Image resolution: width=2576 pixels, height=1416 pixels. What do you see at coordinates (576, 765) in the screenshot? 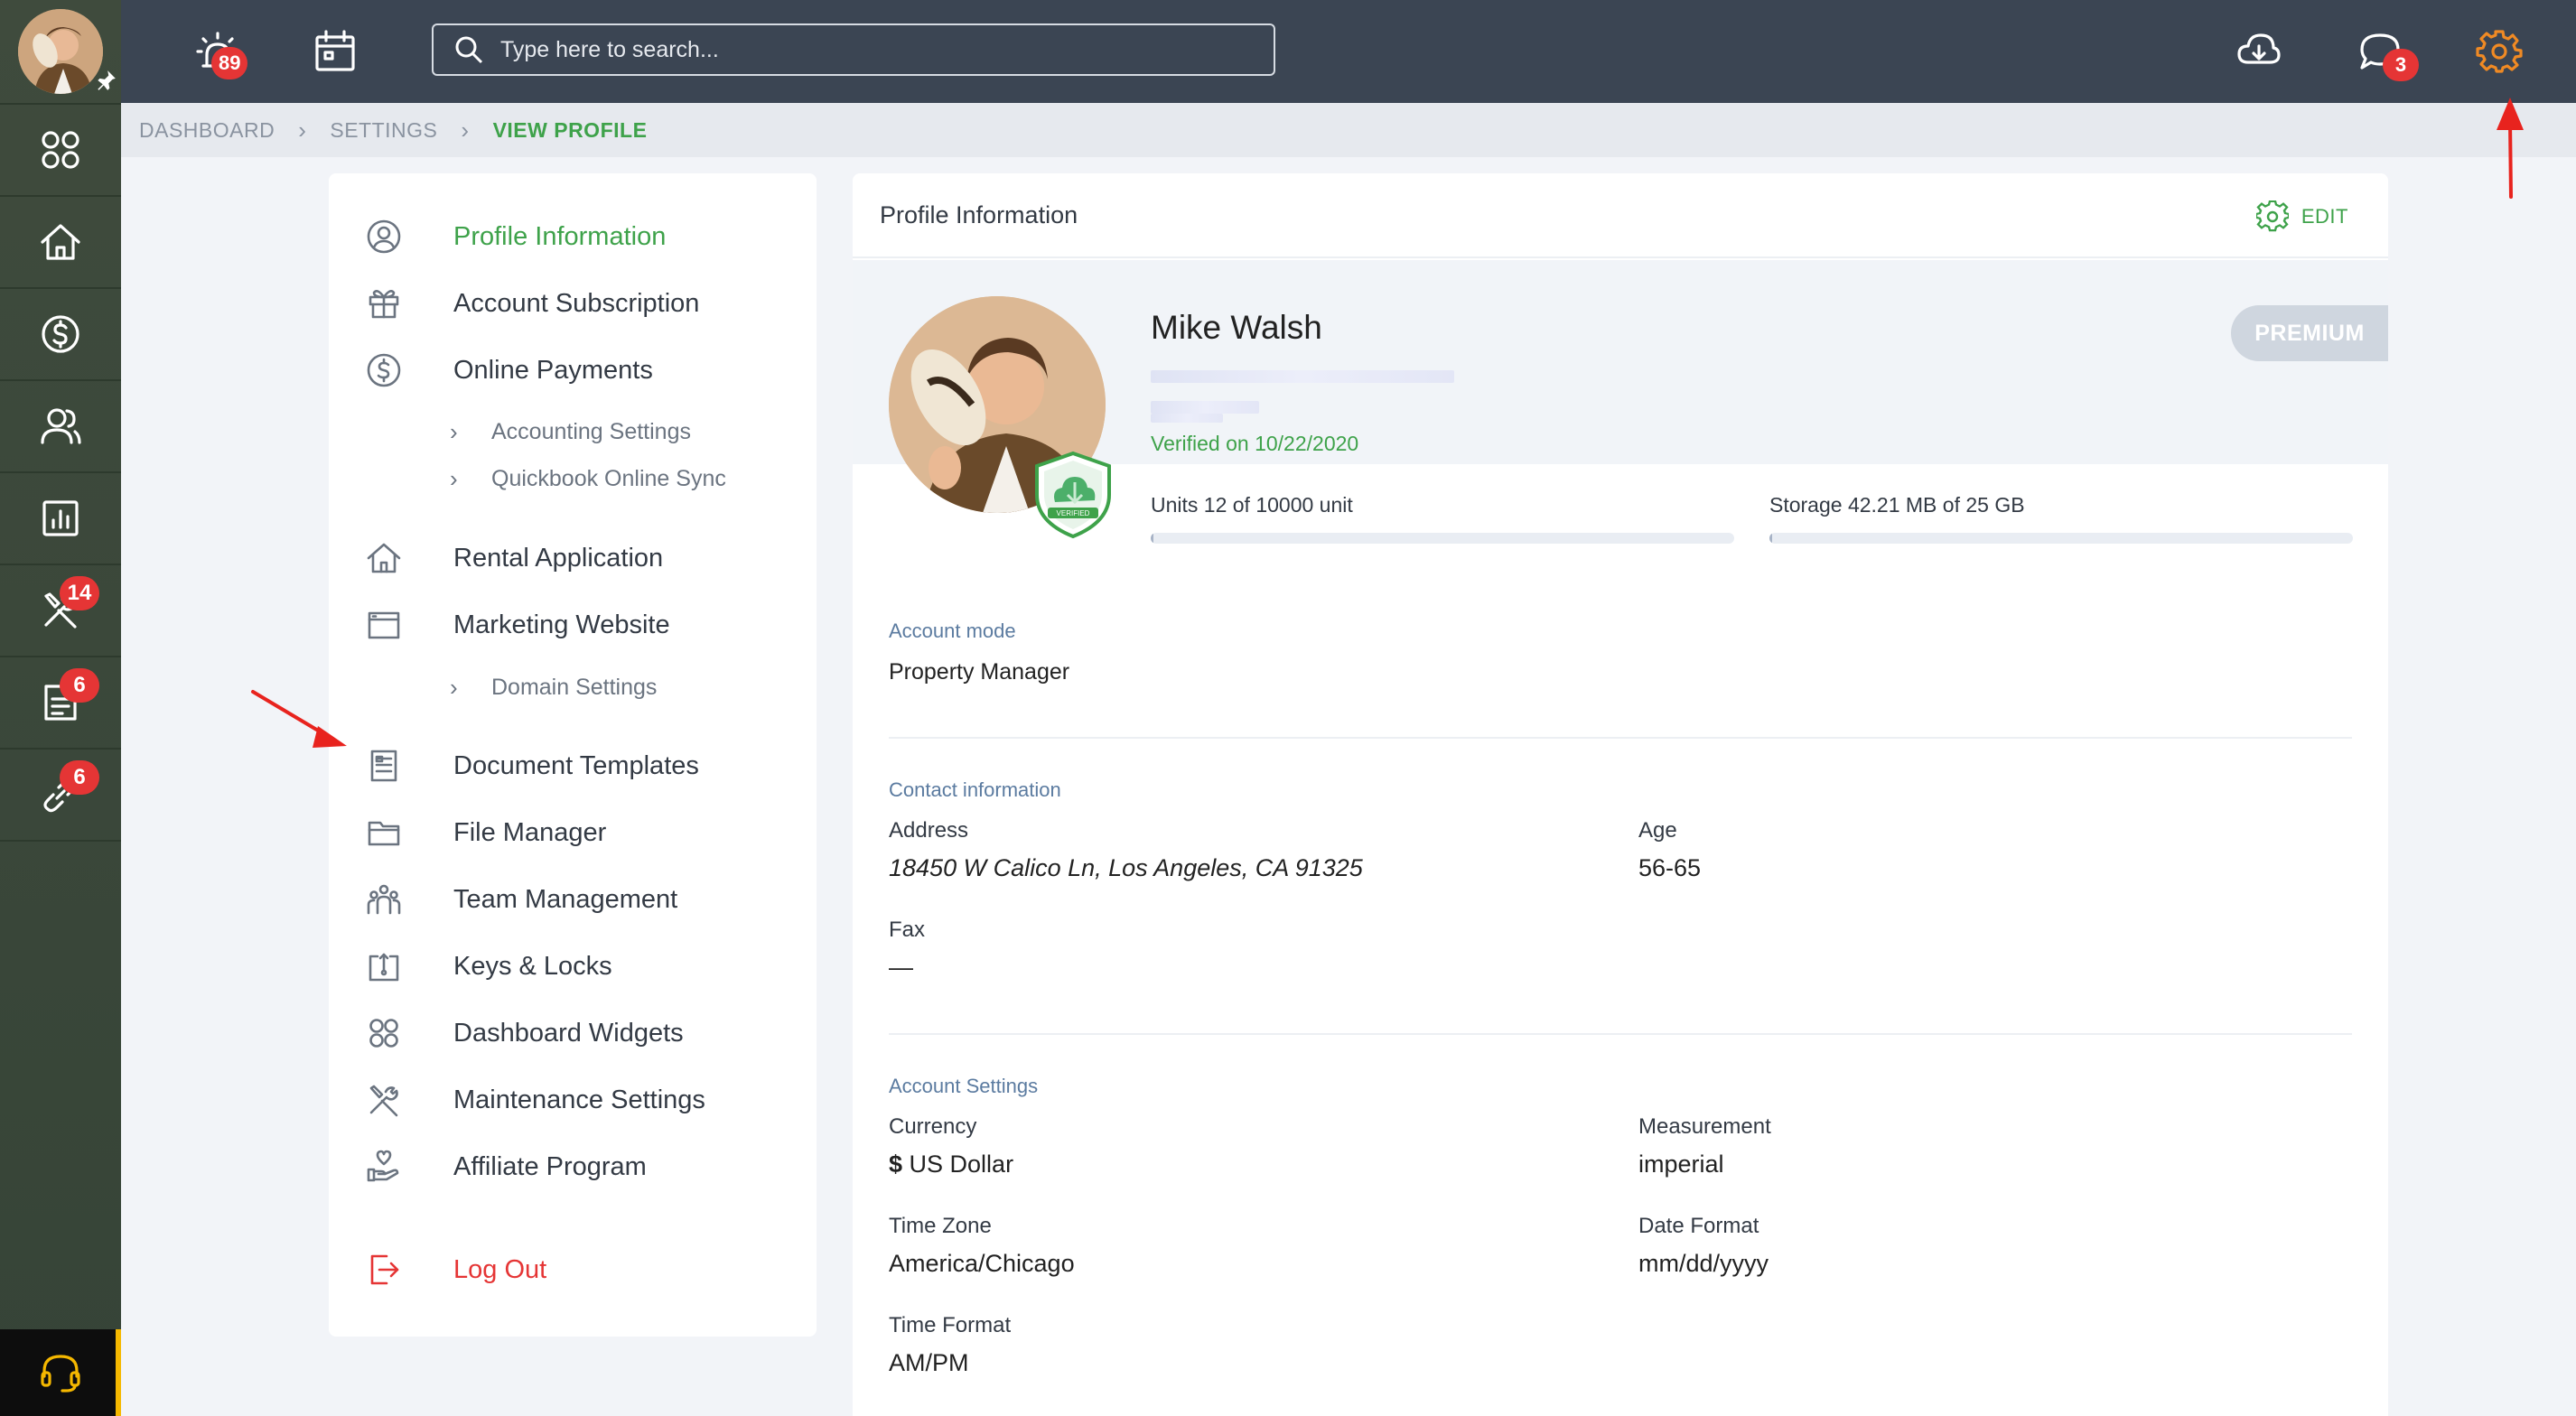
I see `menu-item-label: Document Templates` at bounding box center [576, 765].